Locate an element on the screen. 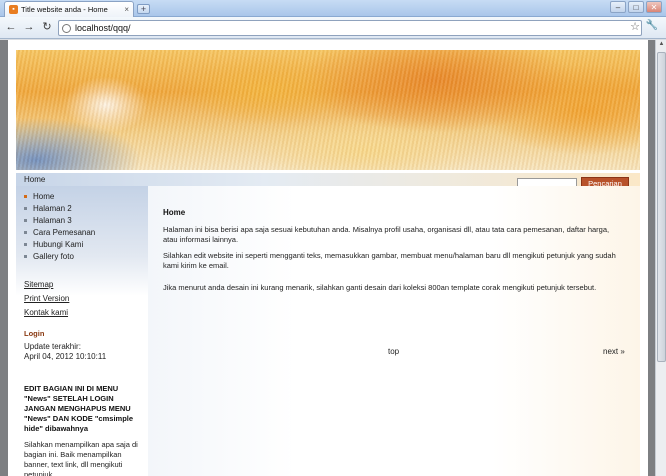 This screenshot has height=476, width=666. browser-tab: ▪ Title website anda - Home × is located at coordinates (69, 9).